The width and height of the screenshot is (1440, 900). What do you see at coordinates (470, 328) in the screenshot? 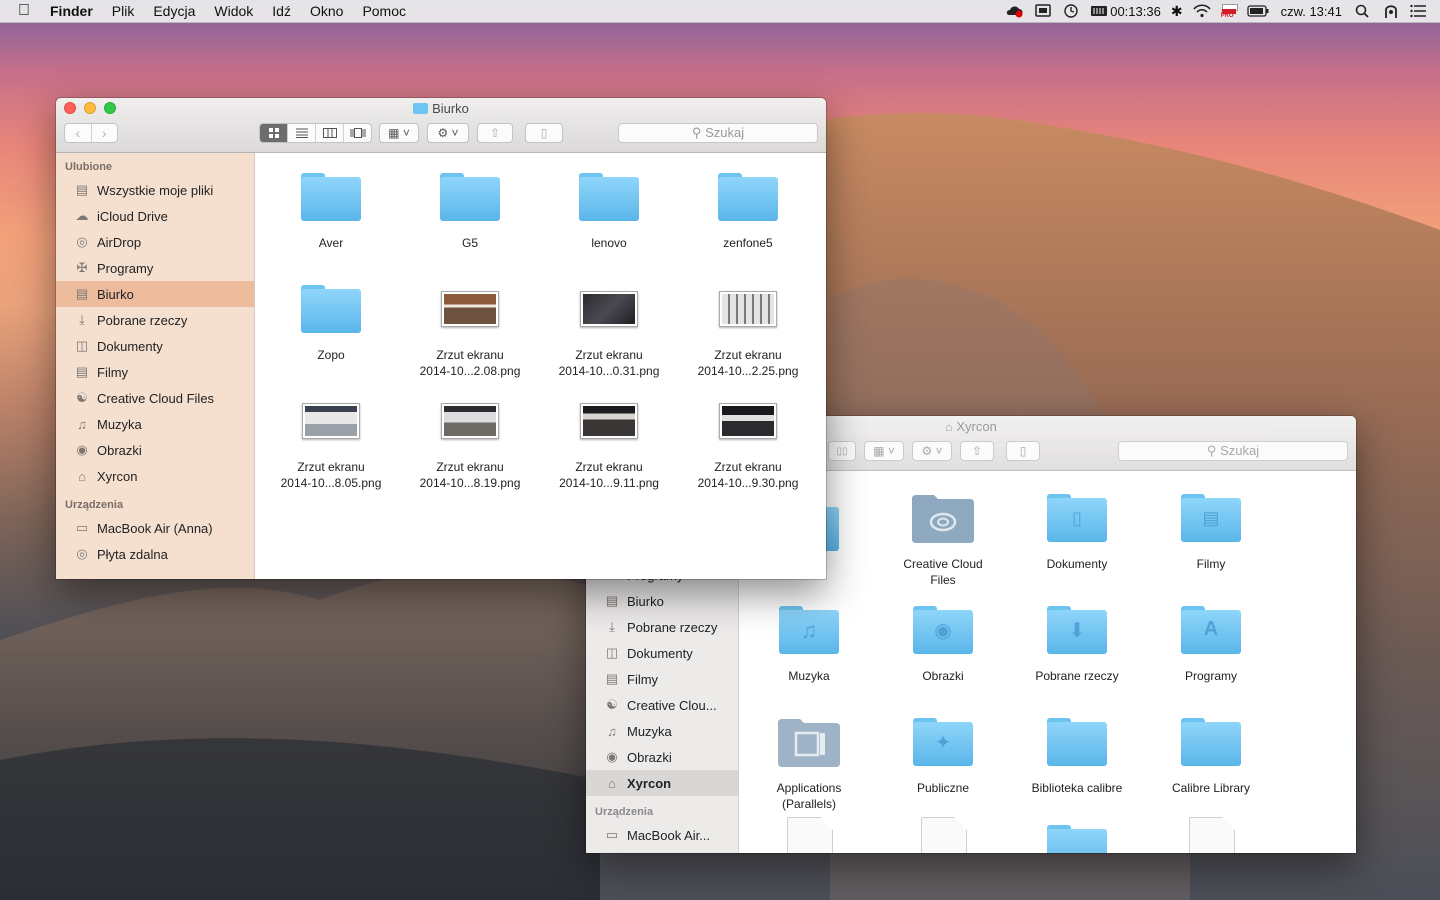
I see `grid-item-screenshot: Zrzut ekranu 2014-10...2.08.png` at bounding box center [470, 328].